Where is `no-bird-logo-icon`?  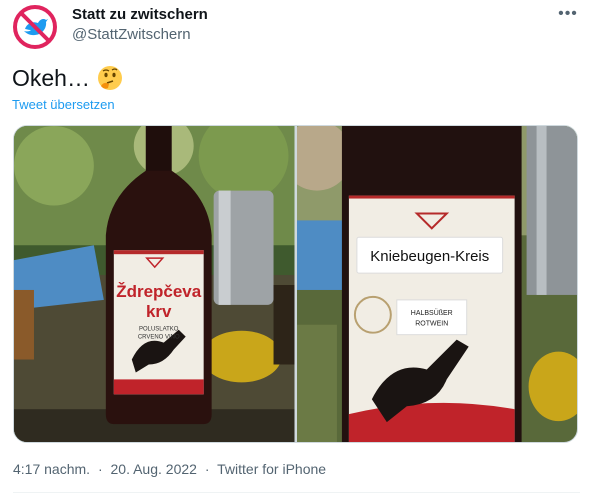
no-bird-logo-icon is located at coordinates (35, 27).